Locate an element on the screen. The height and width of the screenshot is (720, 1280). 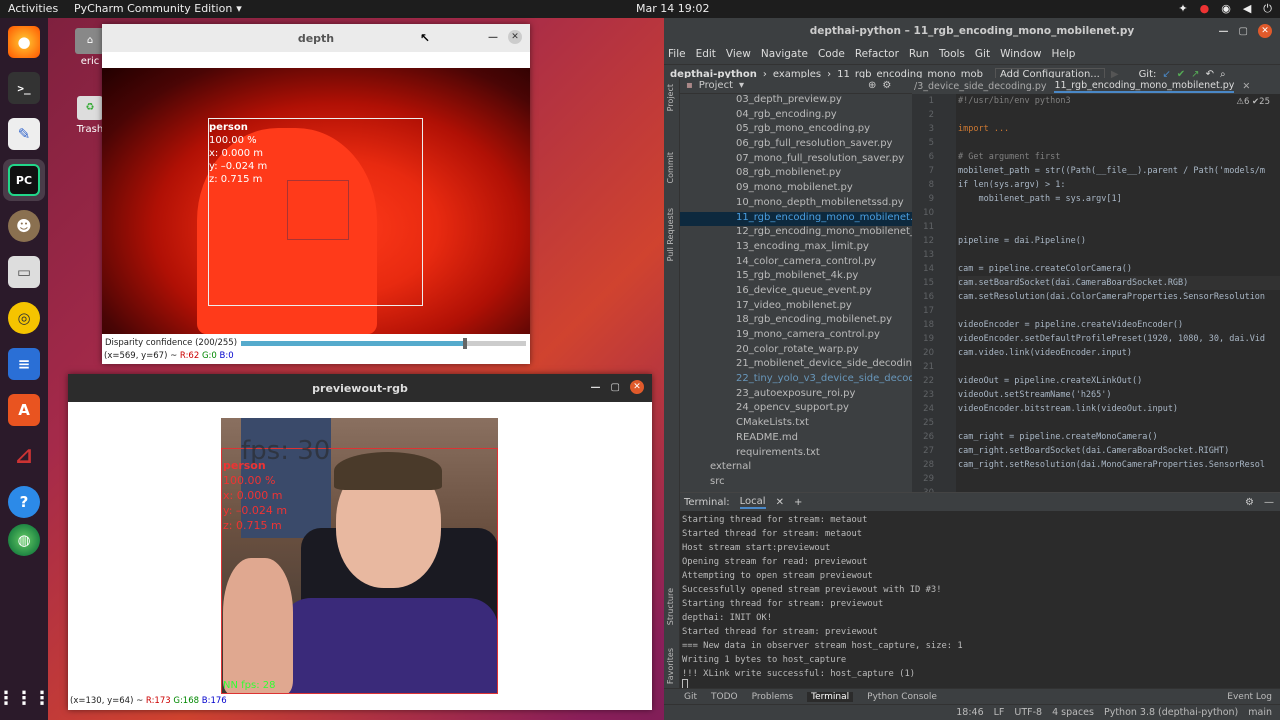
depth-window-titlebar: depth ↖ — ✕ is located at coordinates (316, 38).